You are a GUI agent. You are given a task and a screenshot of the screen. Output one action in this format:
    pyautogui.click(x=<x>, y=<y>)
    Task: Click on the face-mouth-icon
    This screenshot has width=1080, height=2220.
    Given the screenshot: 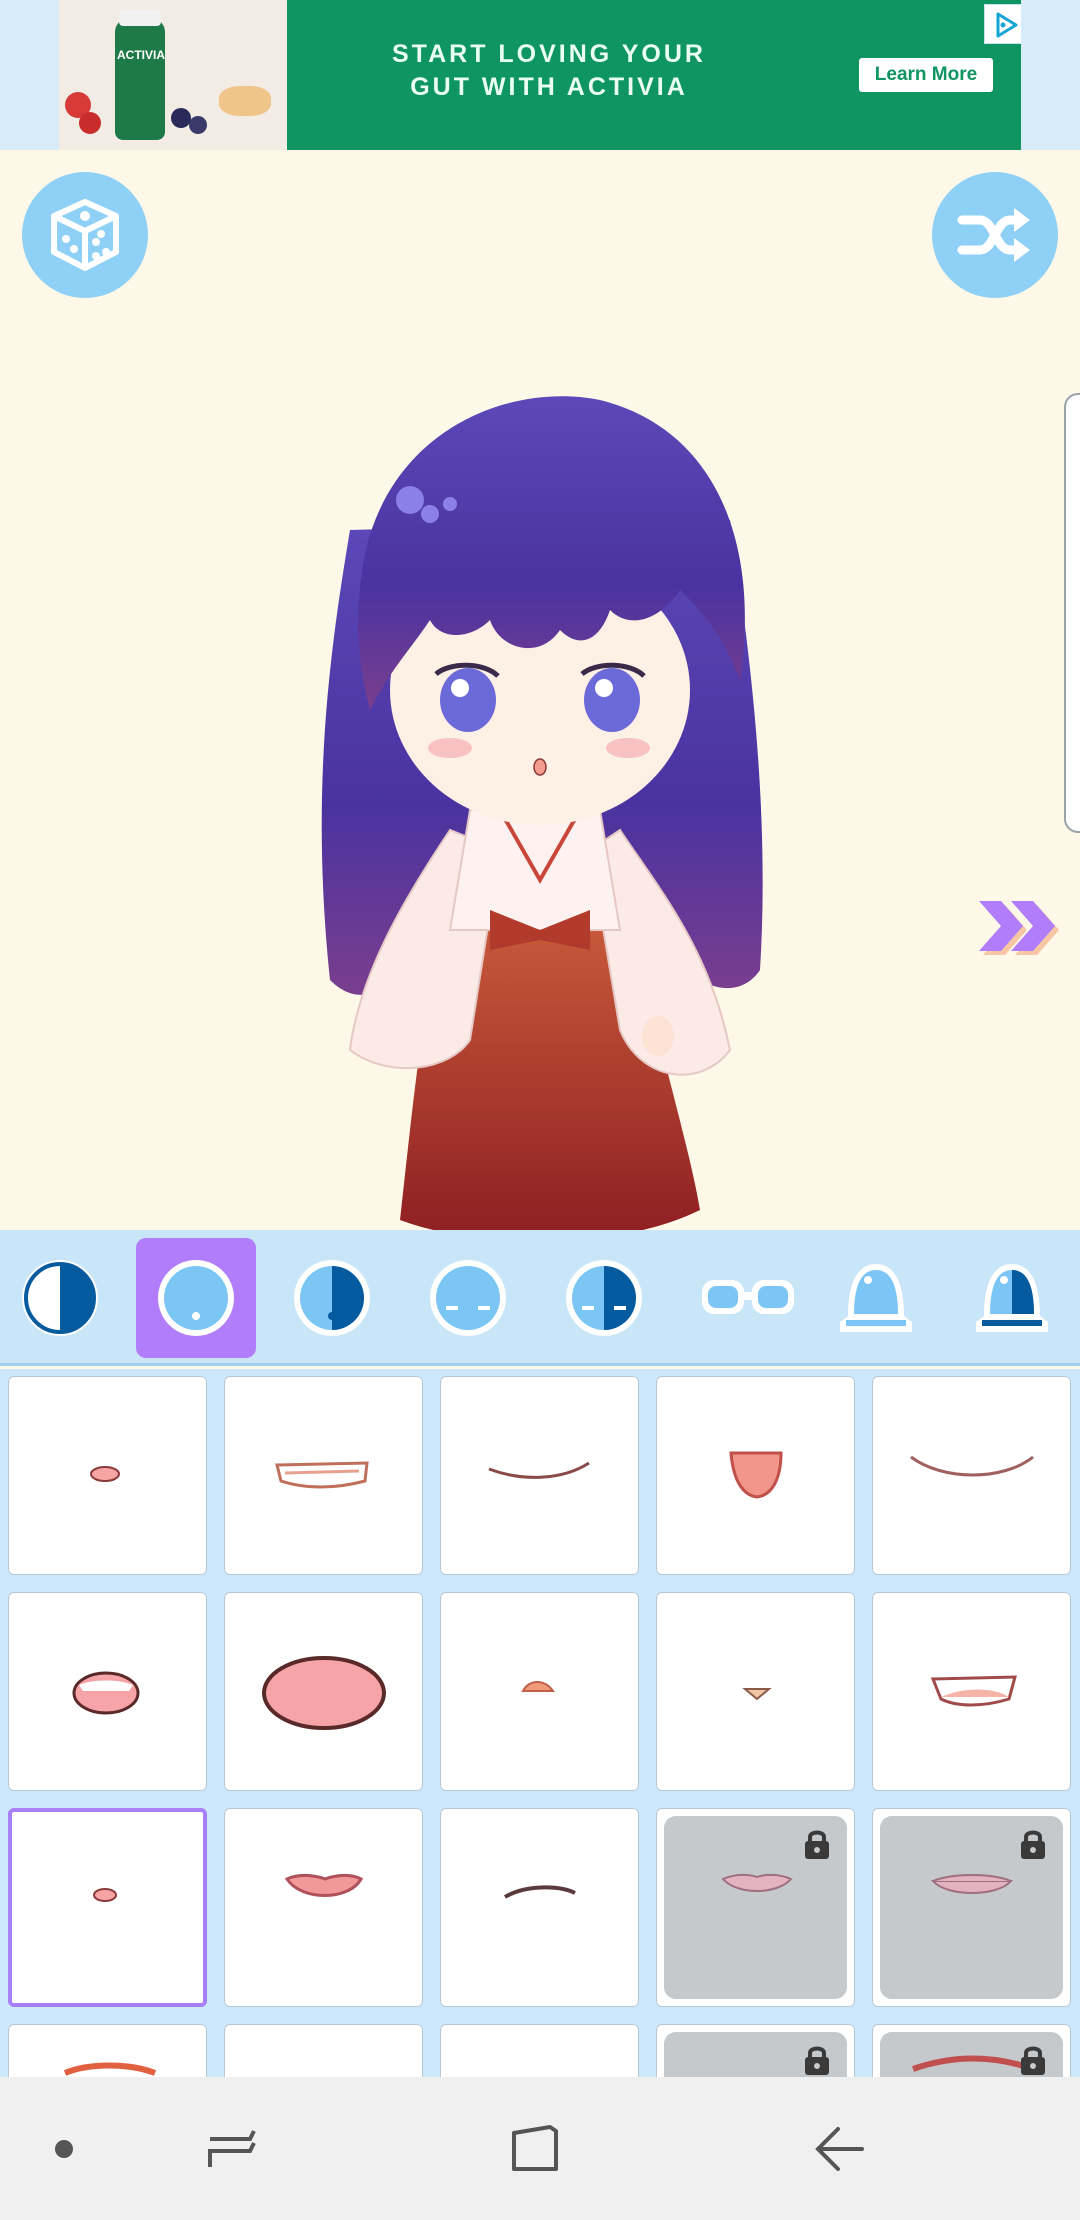 What is the action you would take?
    pyautogui.click(x=196, y=1298)
    